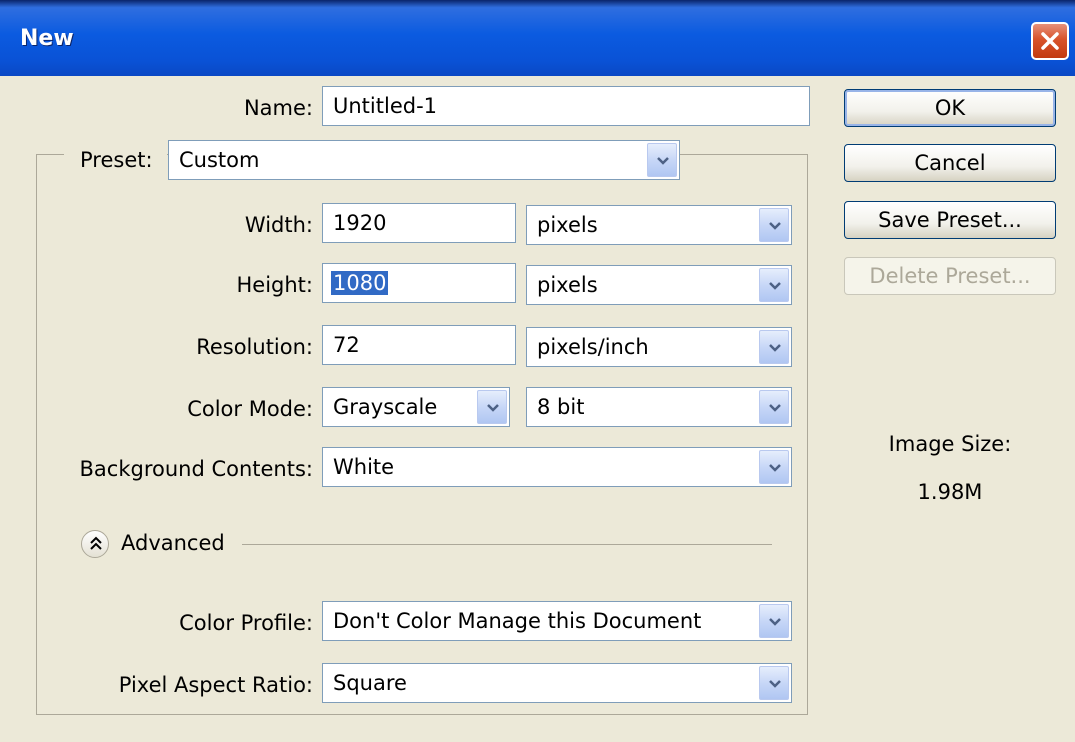  Describe the element at coordinates (419, 283) in the screenshot. I see `height-field: 1080` at that location.